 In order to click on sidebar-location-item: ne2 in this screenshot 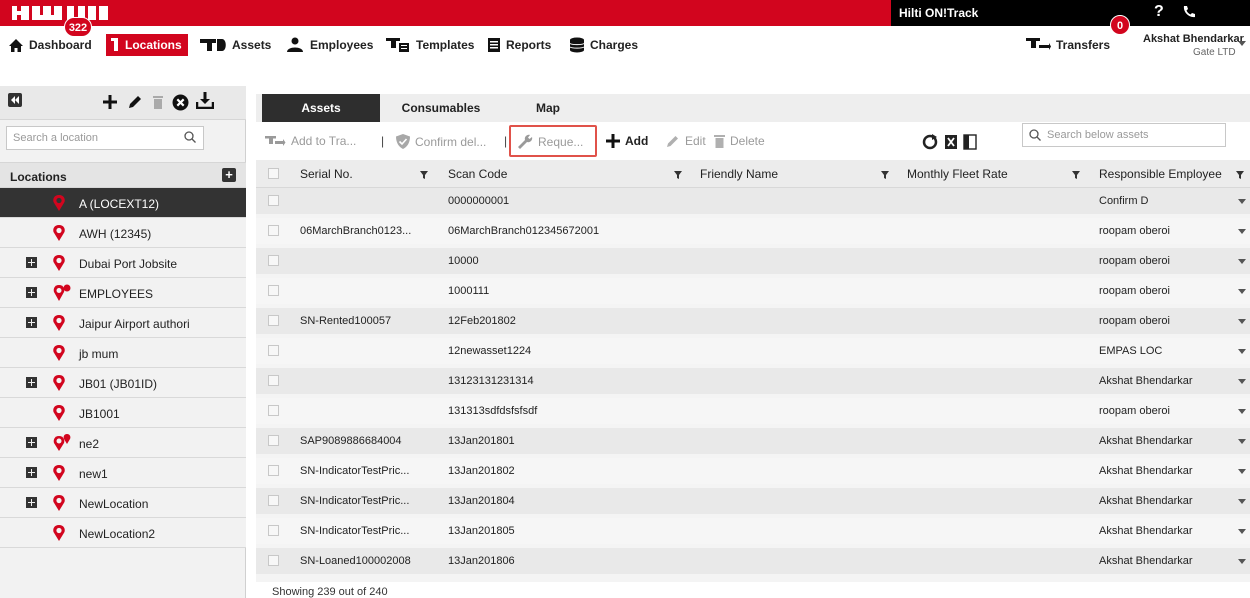, I will do `click(123, 443)`.